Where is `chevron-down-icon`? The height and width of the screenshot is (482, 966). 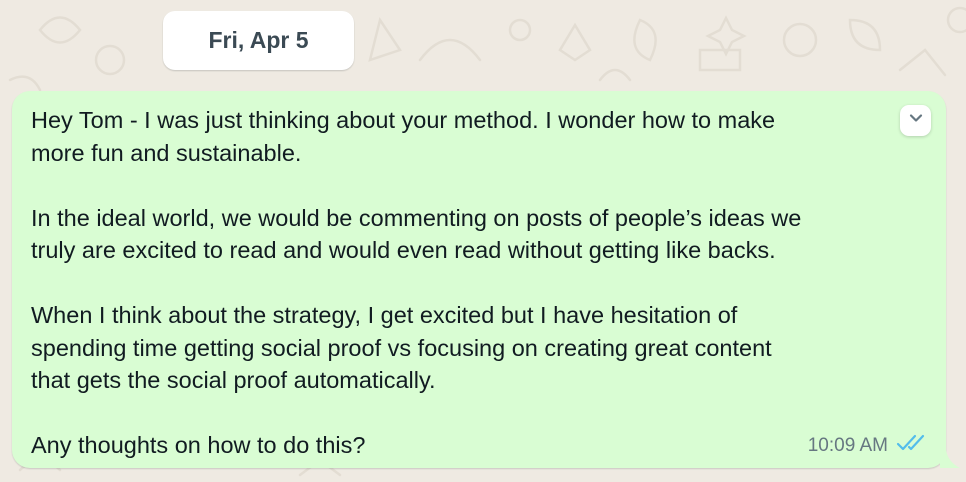 chevron-down-icon is located at coordinates (916, 120).